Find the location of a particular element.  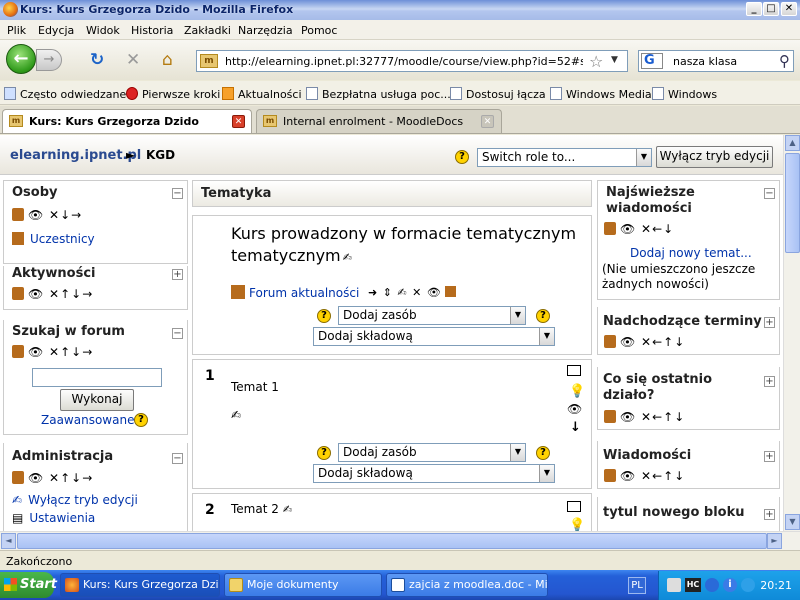

scroll-up-icon: ▲ is located at coordinates (792, 143).